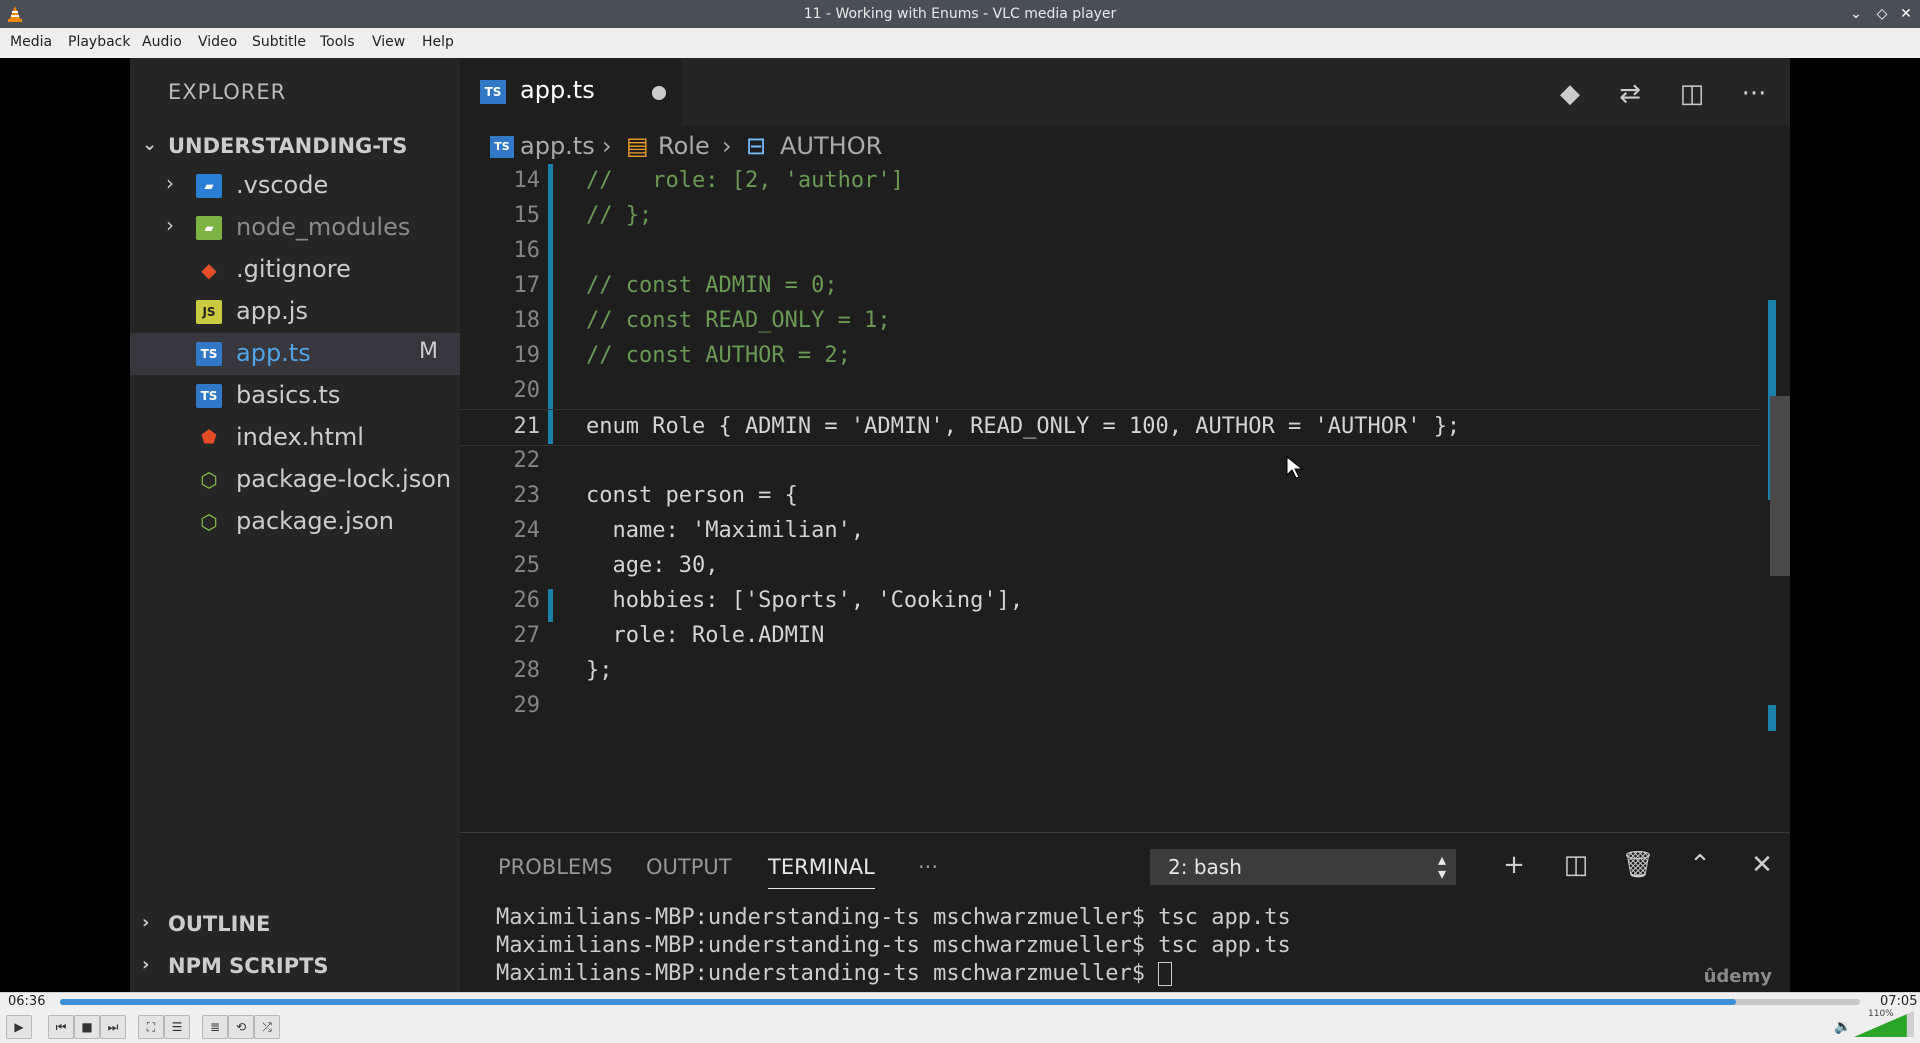  I want to click on file-name: .vscode, so click(282, 185).